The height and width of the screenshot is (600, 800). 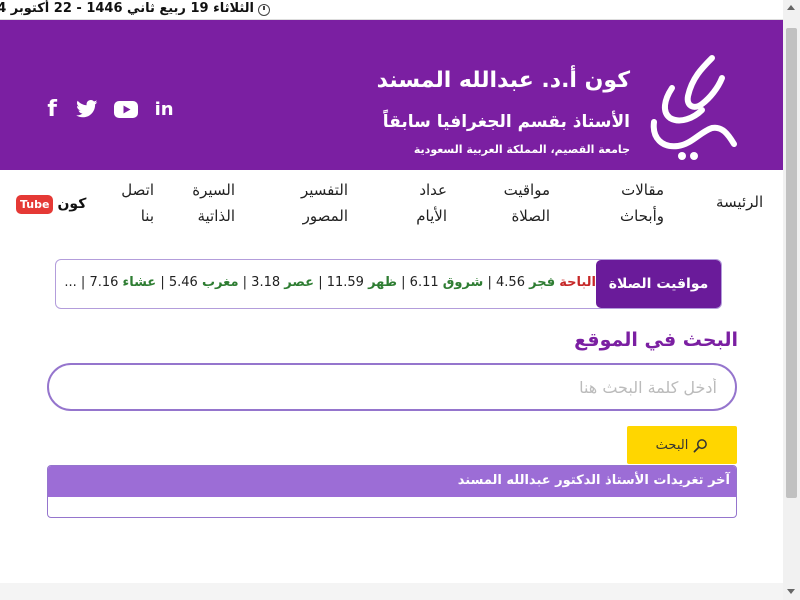 I want to click on nav-prayer-times: مواقيت الصلاة, so click(x=520, y=203).